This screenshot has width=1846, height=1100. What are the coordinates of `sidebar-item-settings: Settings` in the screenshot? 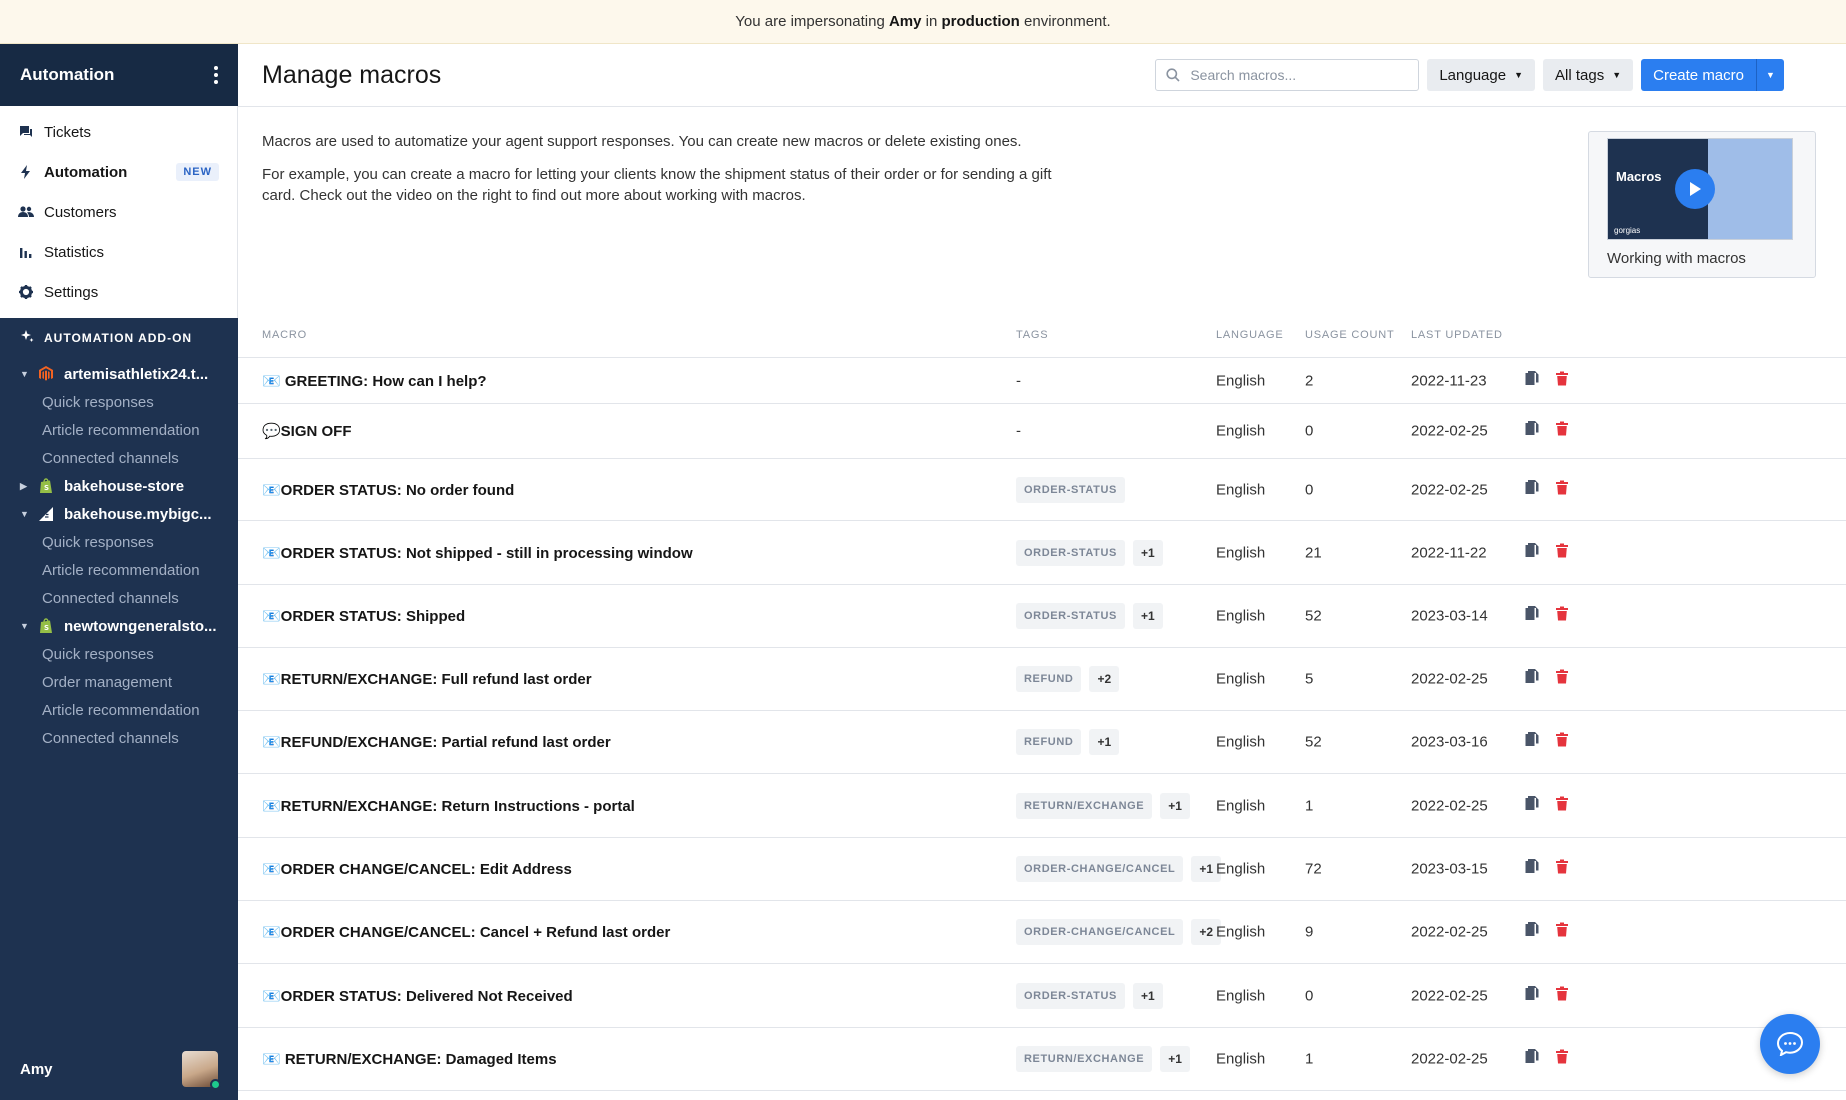 It's located at (118, 292).